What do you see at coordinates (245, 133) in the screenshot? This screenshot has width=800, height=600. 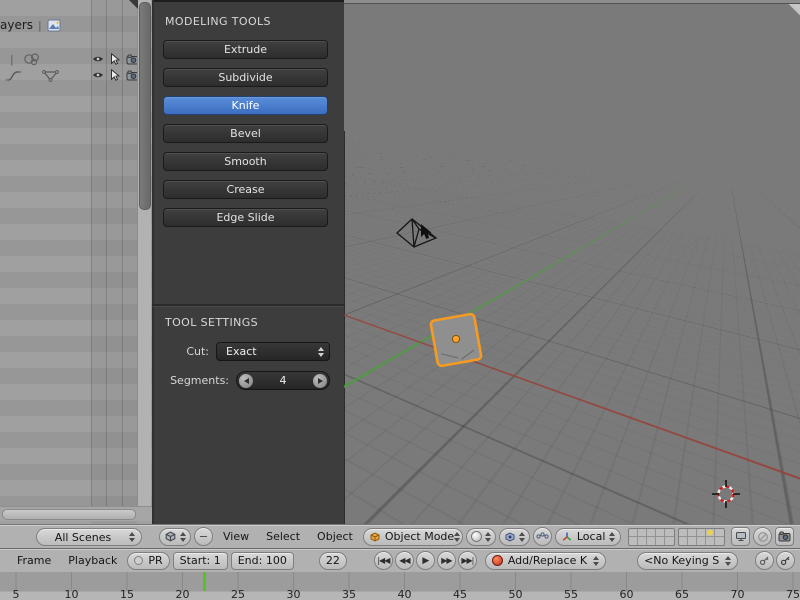 I see `tool-button-bevel: Bevel` at bounding box center [245, 133].